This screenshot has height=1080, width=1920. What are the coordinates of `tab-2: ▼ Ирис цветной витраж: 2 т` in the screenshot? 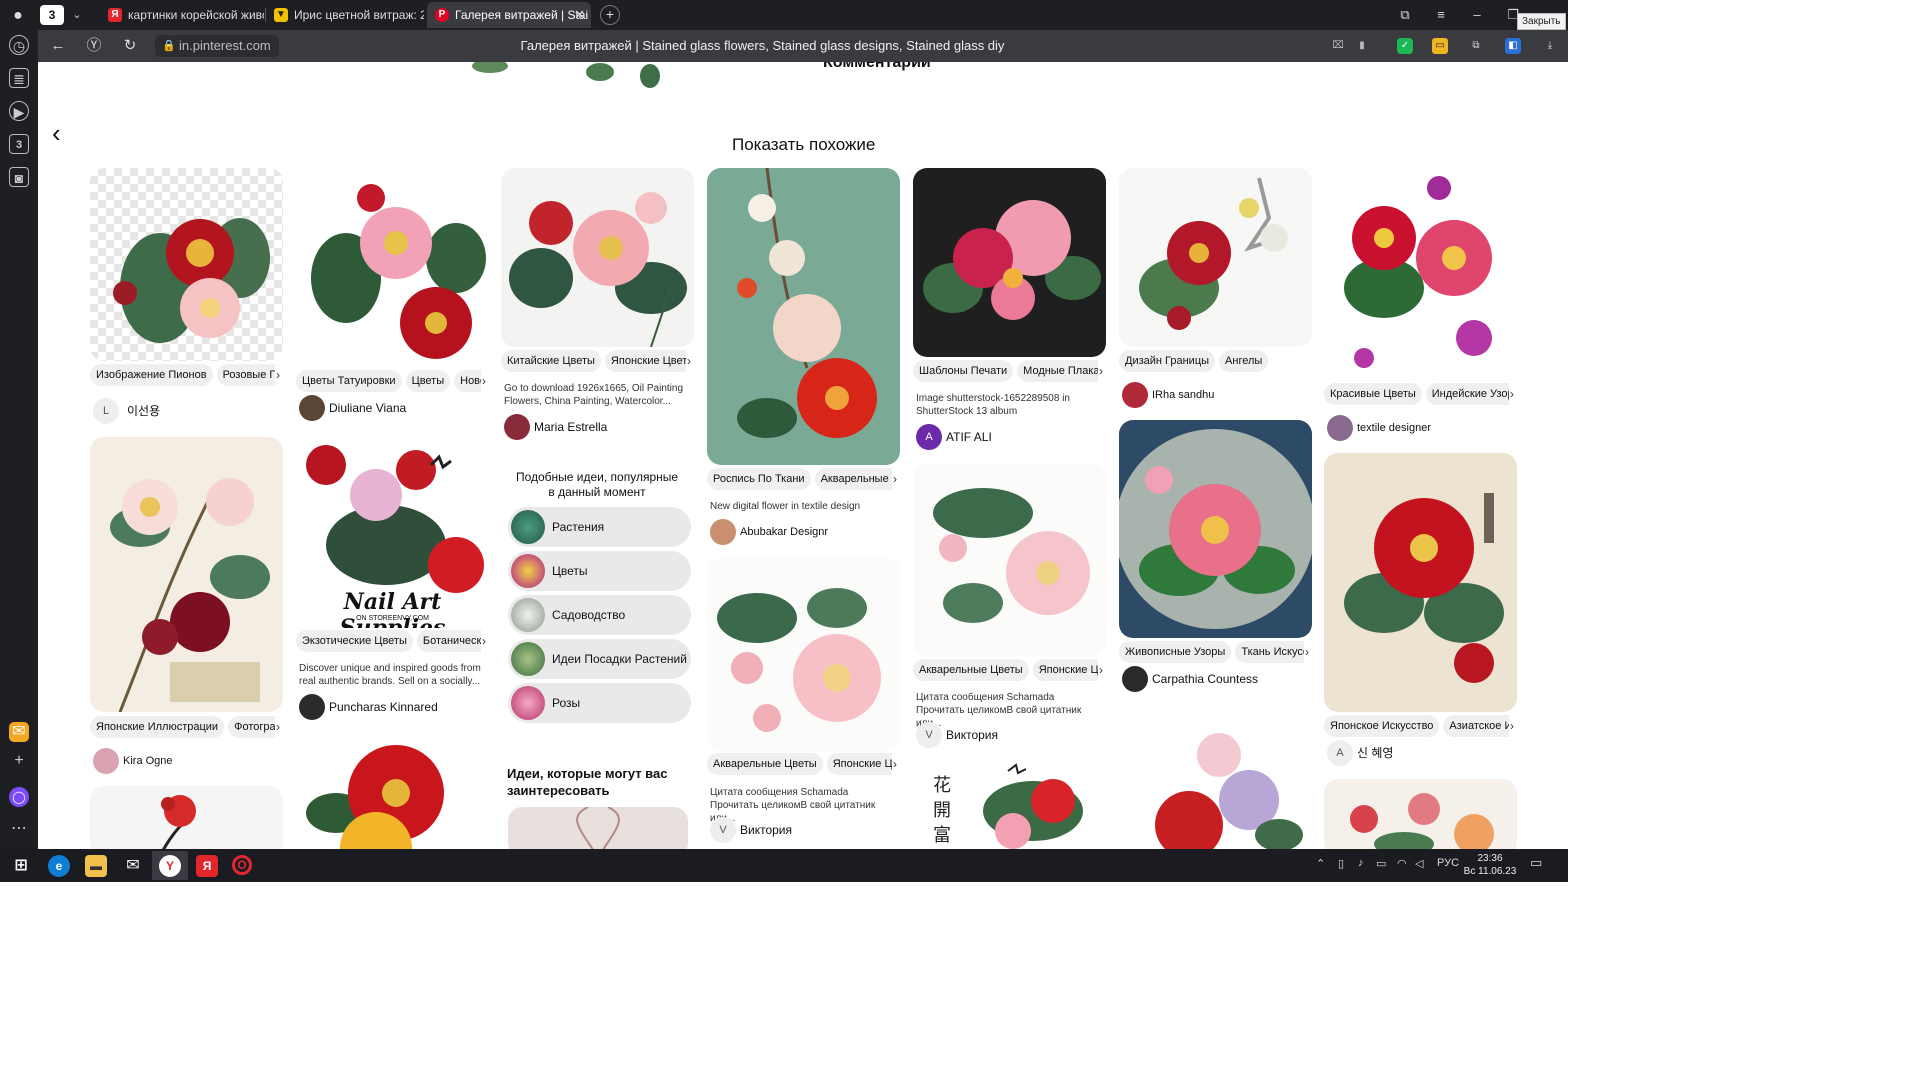 It's located at (345, 15).